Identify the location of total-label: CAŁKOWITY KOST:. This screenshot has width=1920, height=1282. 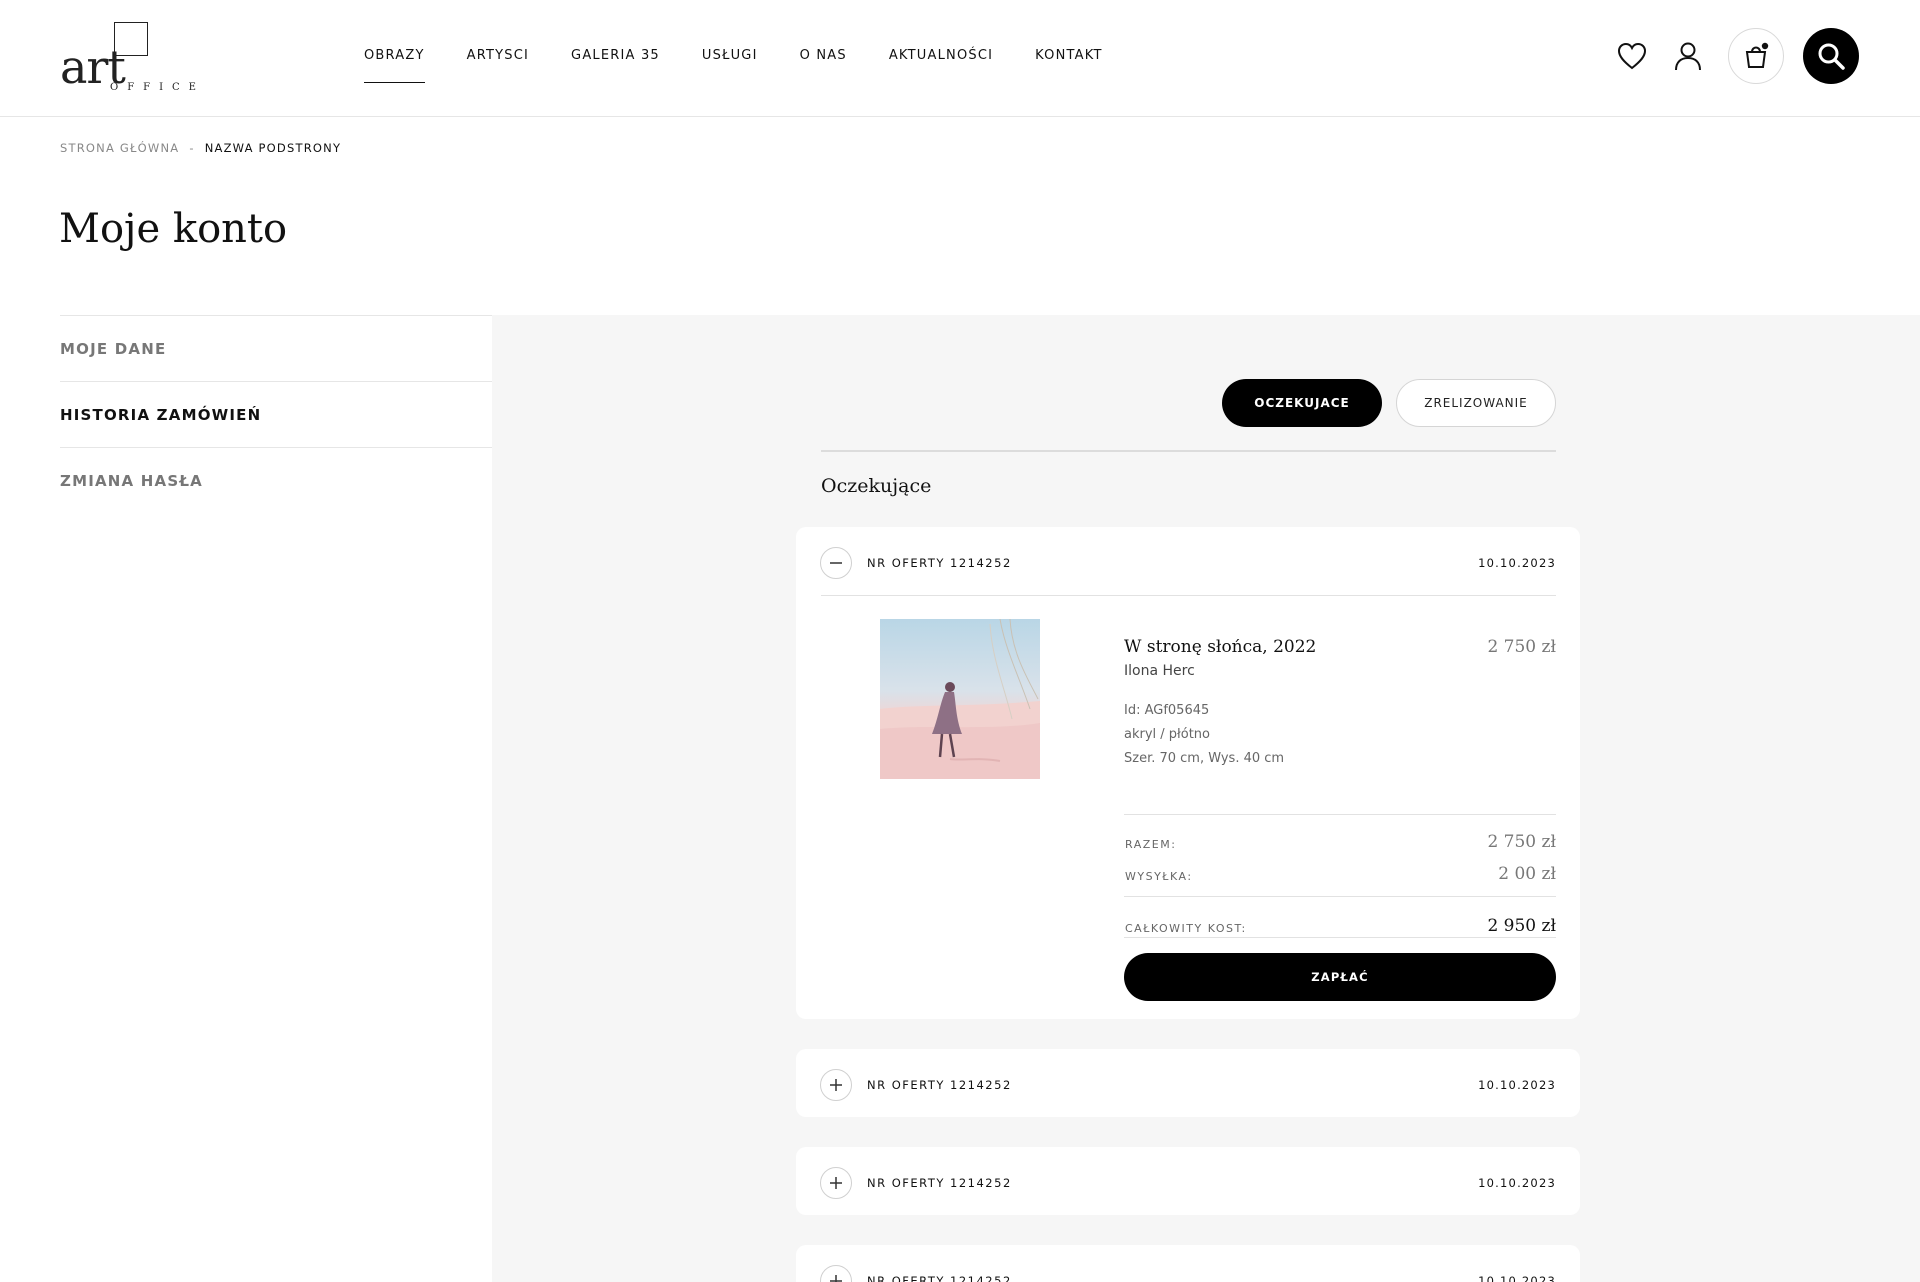
(1186, 928).